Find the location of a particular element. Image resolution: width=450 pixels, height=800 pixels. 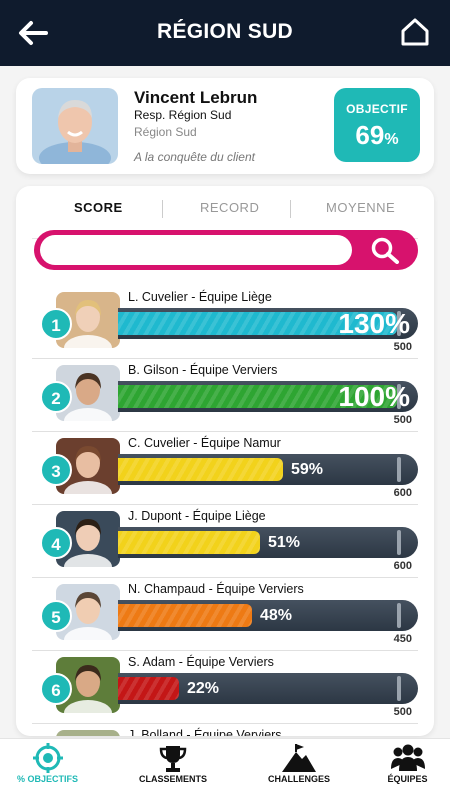

profile-name: Vincent Lebrun is located at coordinates (196, 97).